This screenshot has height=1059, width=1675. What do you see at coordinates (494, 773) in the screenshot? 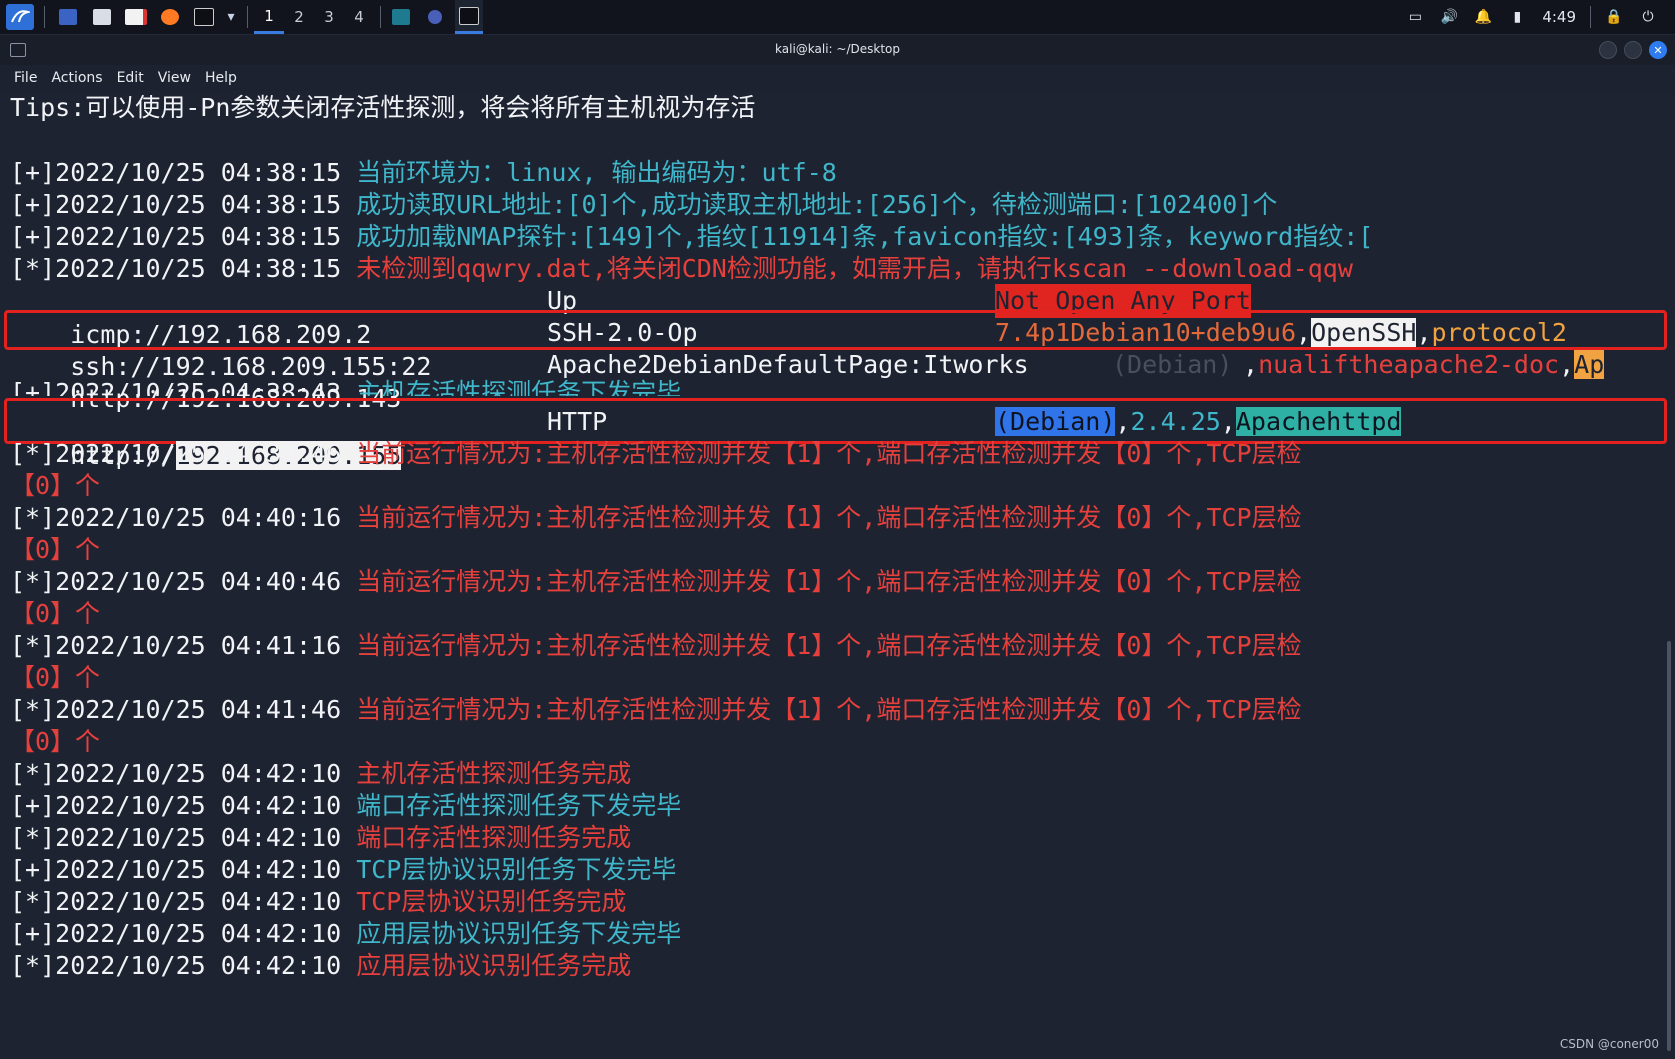
I see `log-message: 主机存活性探测任务完成` at bounding box center [494, 773].